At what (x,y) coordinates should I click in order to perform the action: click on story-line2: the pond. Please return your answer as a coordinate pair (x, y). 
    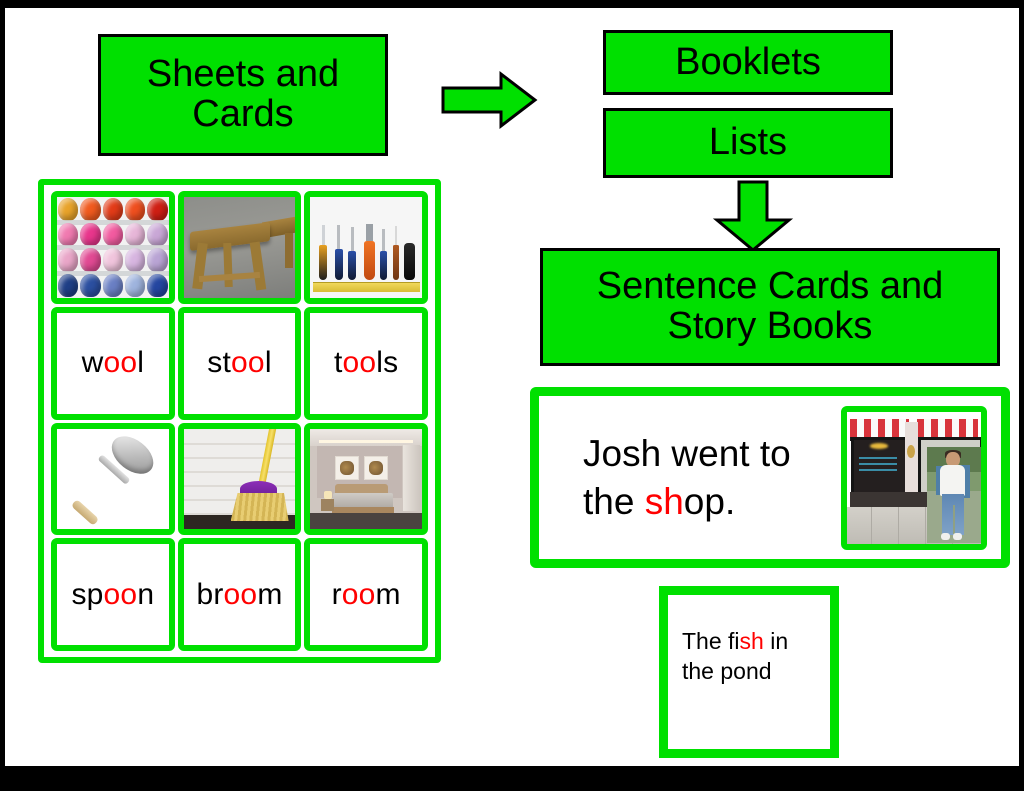
    Looking at the image, I should click on (727, 671).